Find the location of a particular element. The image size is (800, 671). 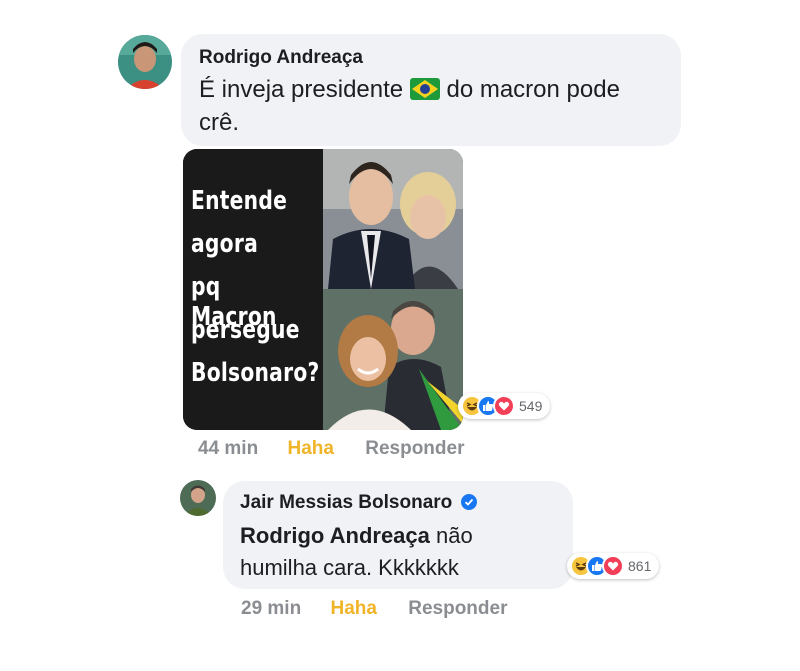

comment-actions-rodrigo: 44 min Haha Responder is located at coordinates (331, 449).